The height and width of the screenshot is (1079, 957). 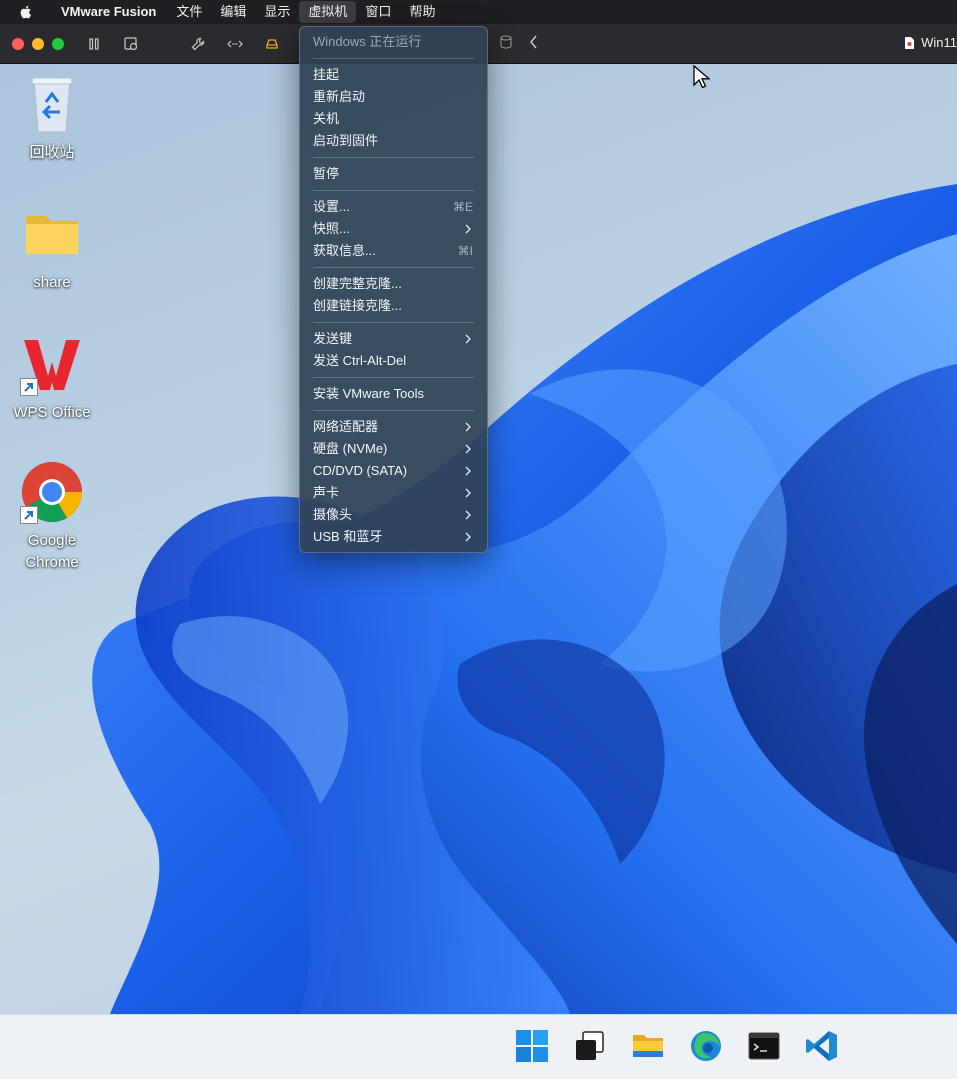 What do you see at coordinates (478, 1046) in the screenshot?
I see `windows-taskbar` at bounding box center [478, 1046].